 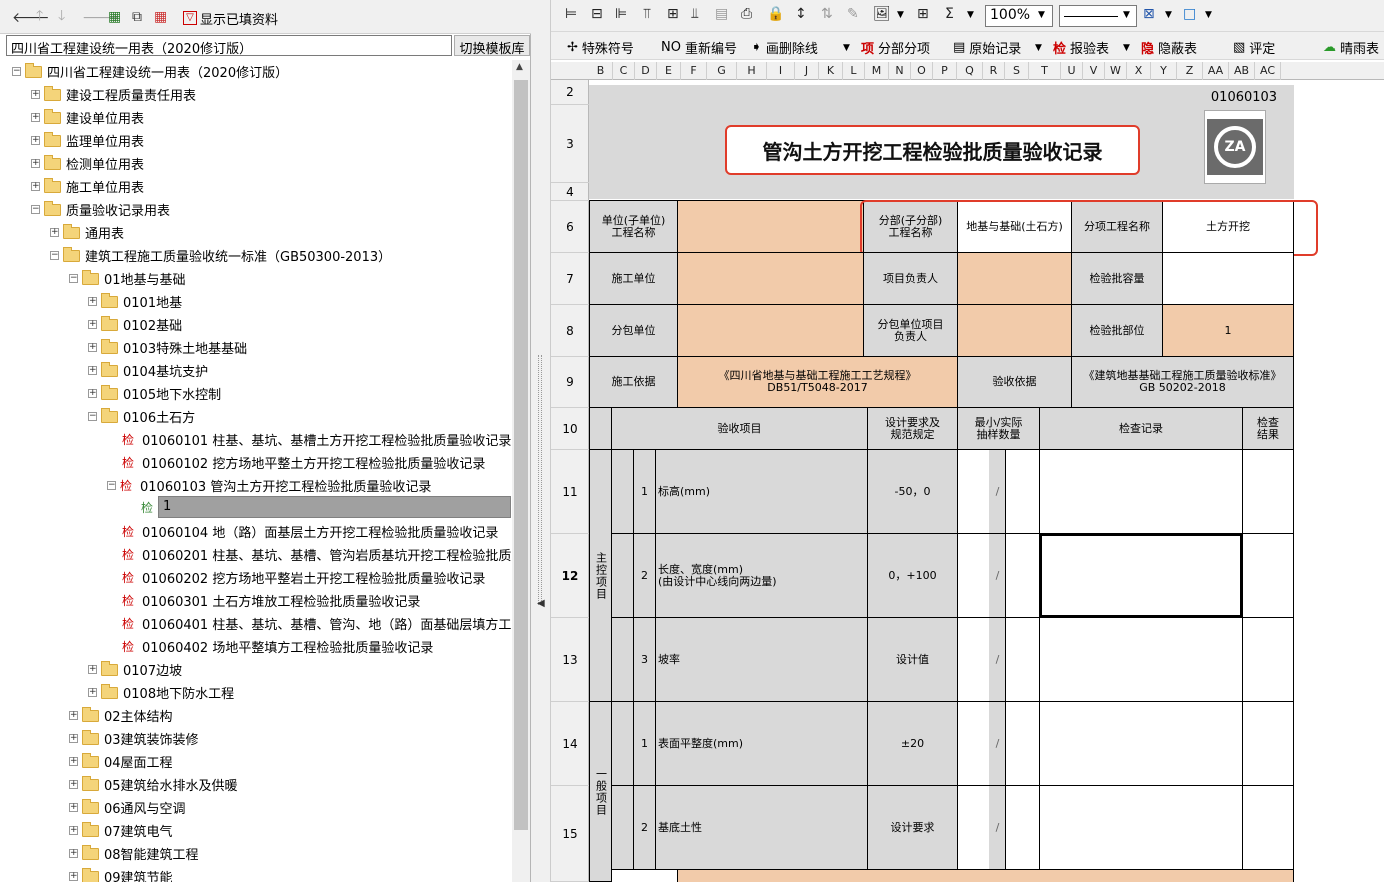 I want to click on hidden-form-button: 隐隐蔽表, so click(x=1169, y=47).